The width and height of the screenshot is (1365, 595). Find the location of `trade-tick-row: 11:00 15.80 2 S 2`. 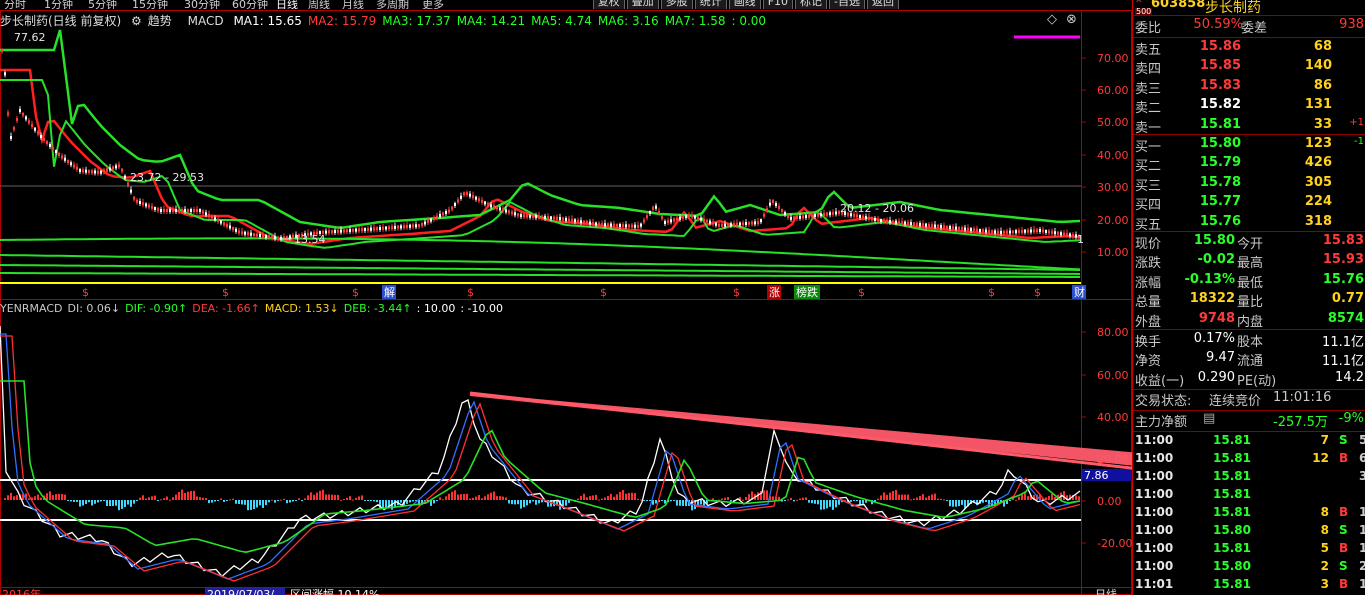

trade-tick-row: 11:00 15.80 2 S 2 is located at coordinates (1250, 566).